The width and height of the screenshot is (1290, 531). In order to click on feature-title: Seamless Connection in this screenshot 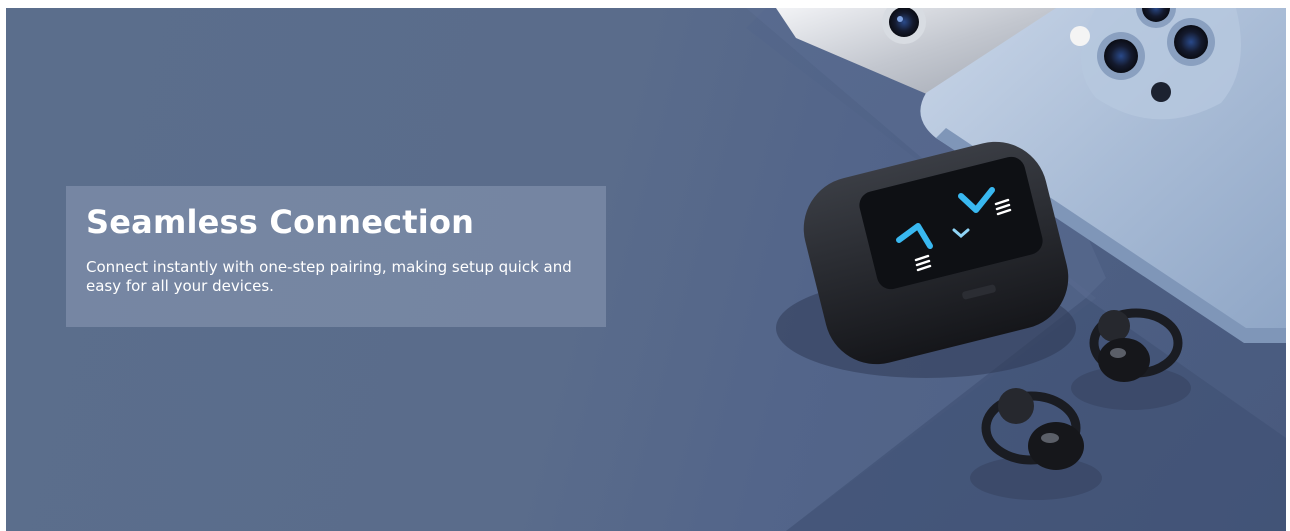, I will do `click(280, 222)`.